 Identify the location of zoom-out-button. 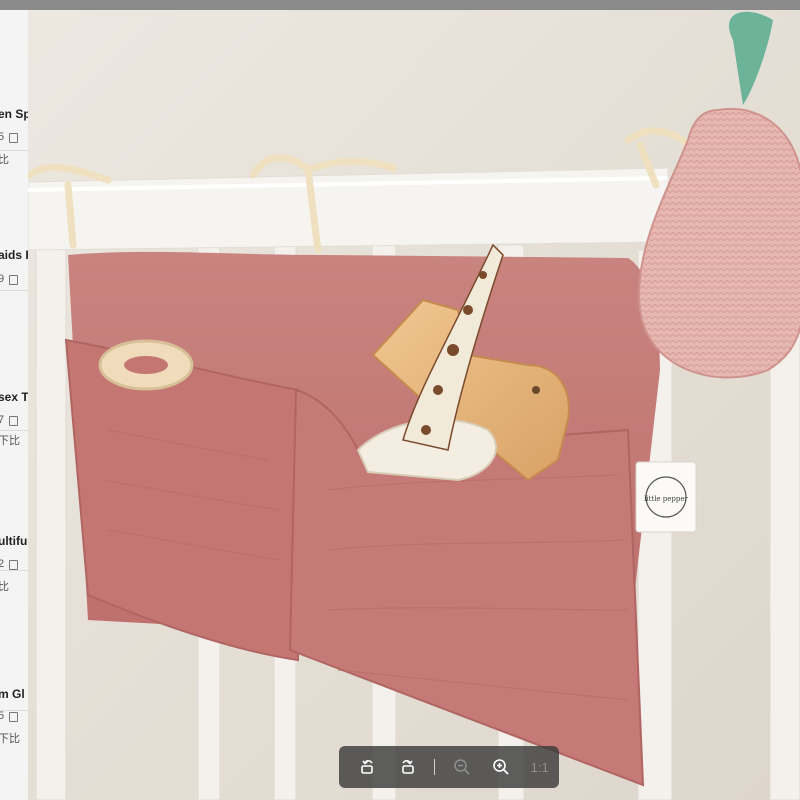
(462, 767).